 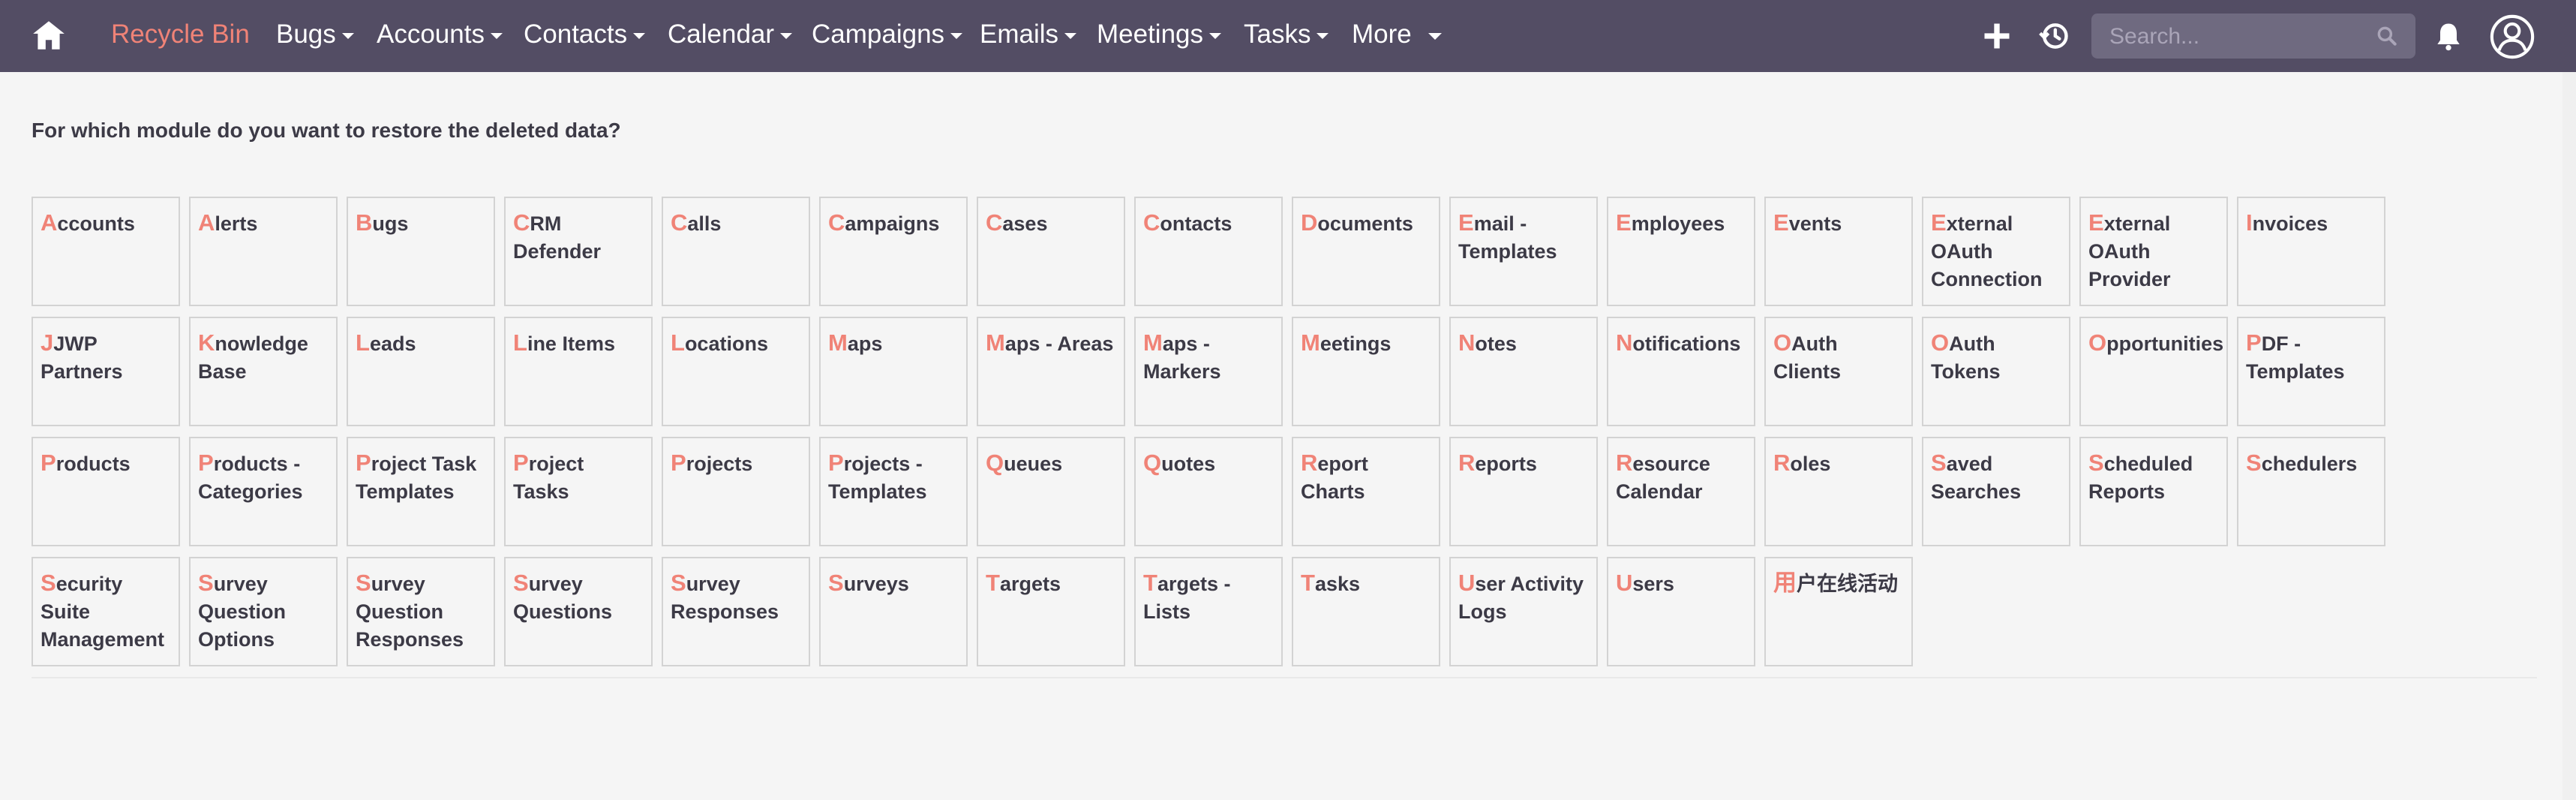 What do you see at coordinates (1996, 36) in the screenshot?
I see `plus-icon` at bounding box center [1996, 36].